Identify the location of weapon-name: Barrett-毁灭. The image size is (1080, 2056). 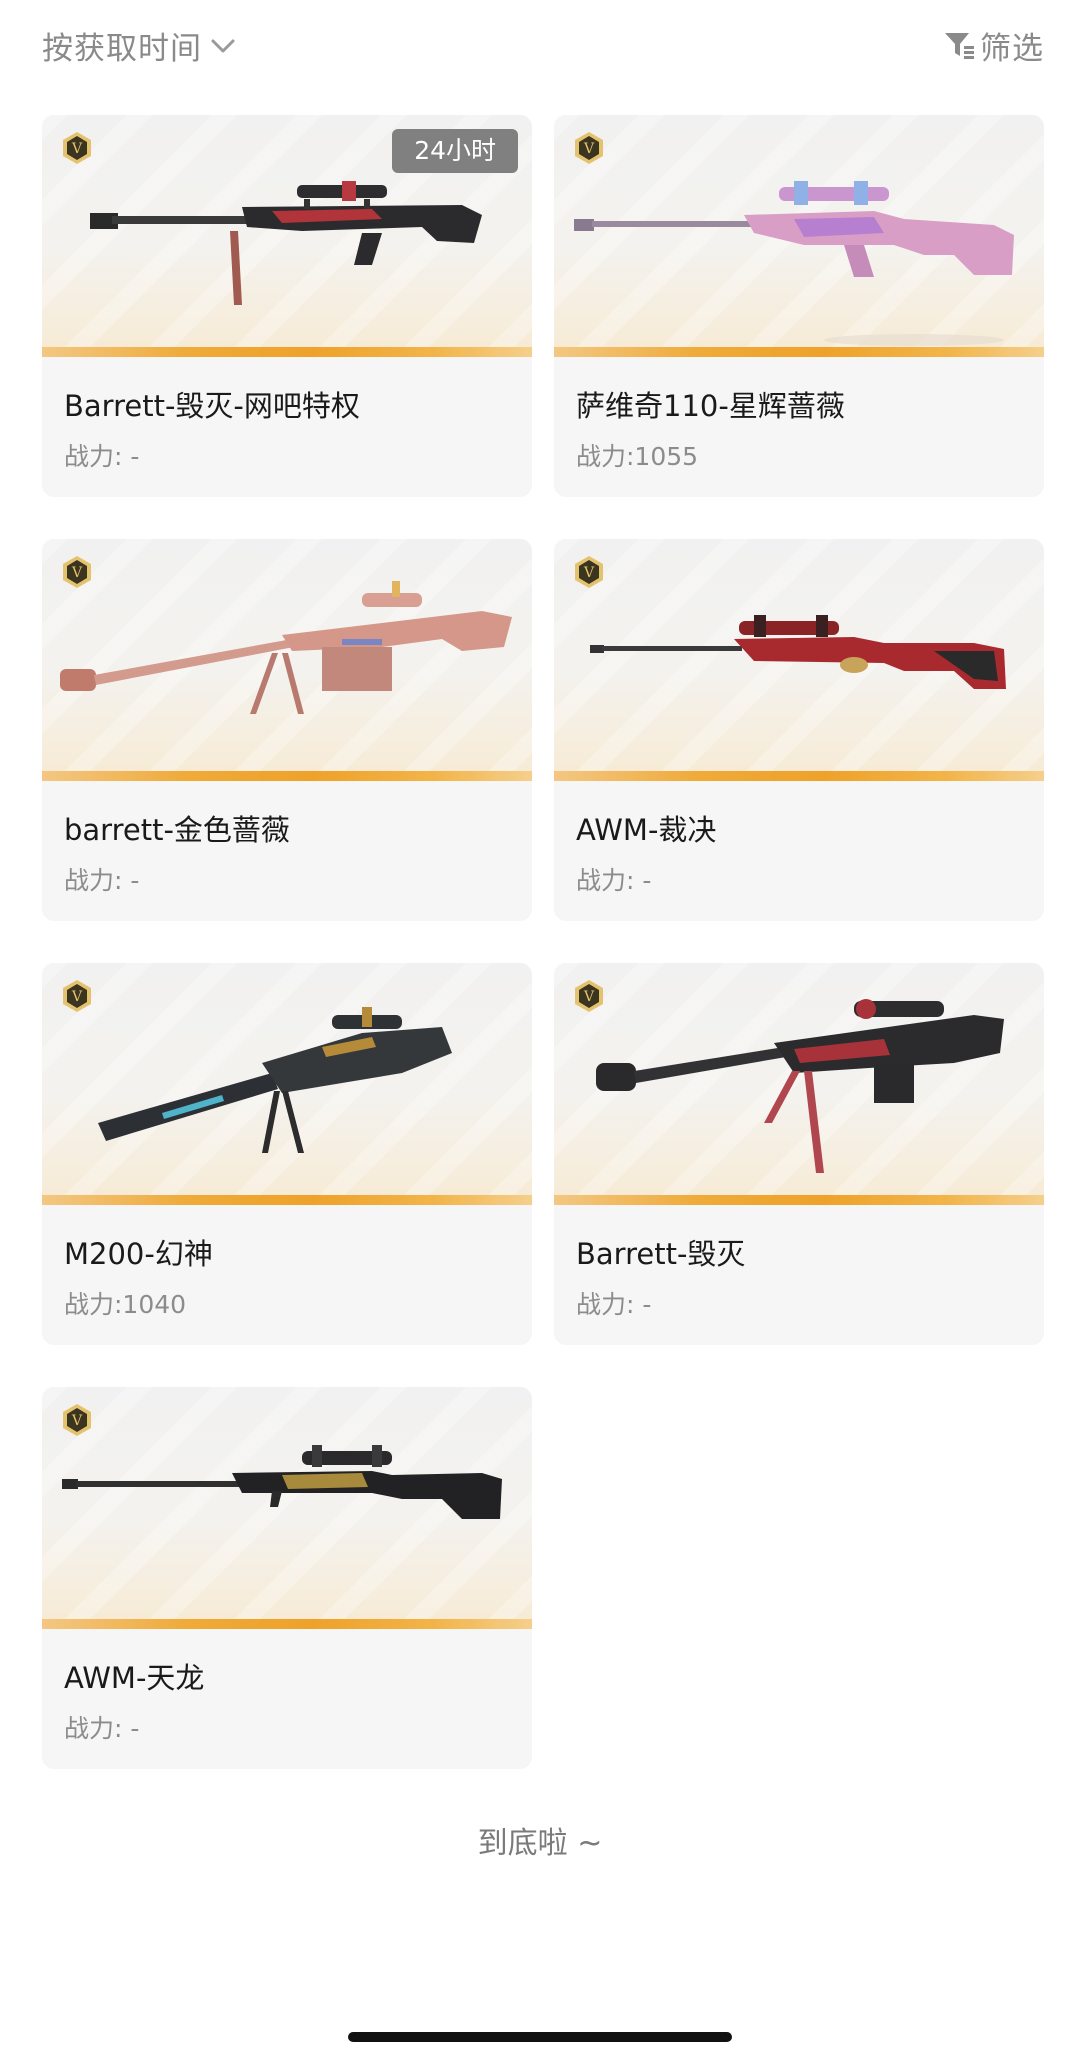
(661, 1254).